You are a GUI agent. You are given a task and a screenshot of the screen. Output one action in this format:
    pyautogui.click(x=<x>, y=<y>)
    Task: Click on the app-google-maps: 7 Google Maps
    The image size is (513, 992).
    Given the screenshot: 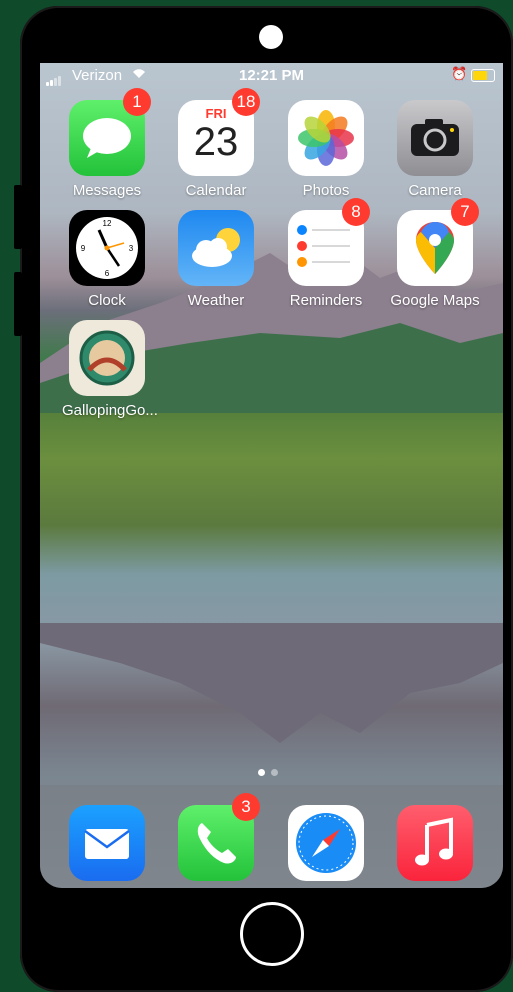 What is the action you would take?
    pyautogui.click(x=435, y=253)
    